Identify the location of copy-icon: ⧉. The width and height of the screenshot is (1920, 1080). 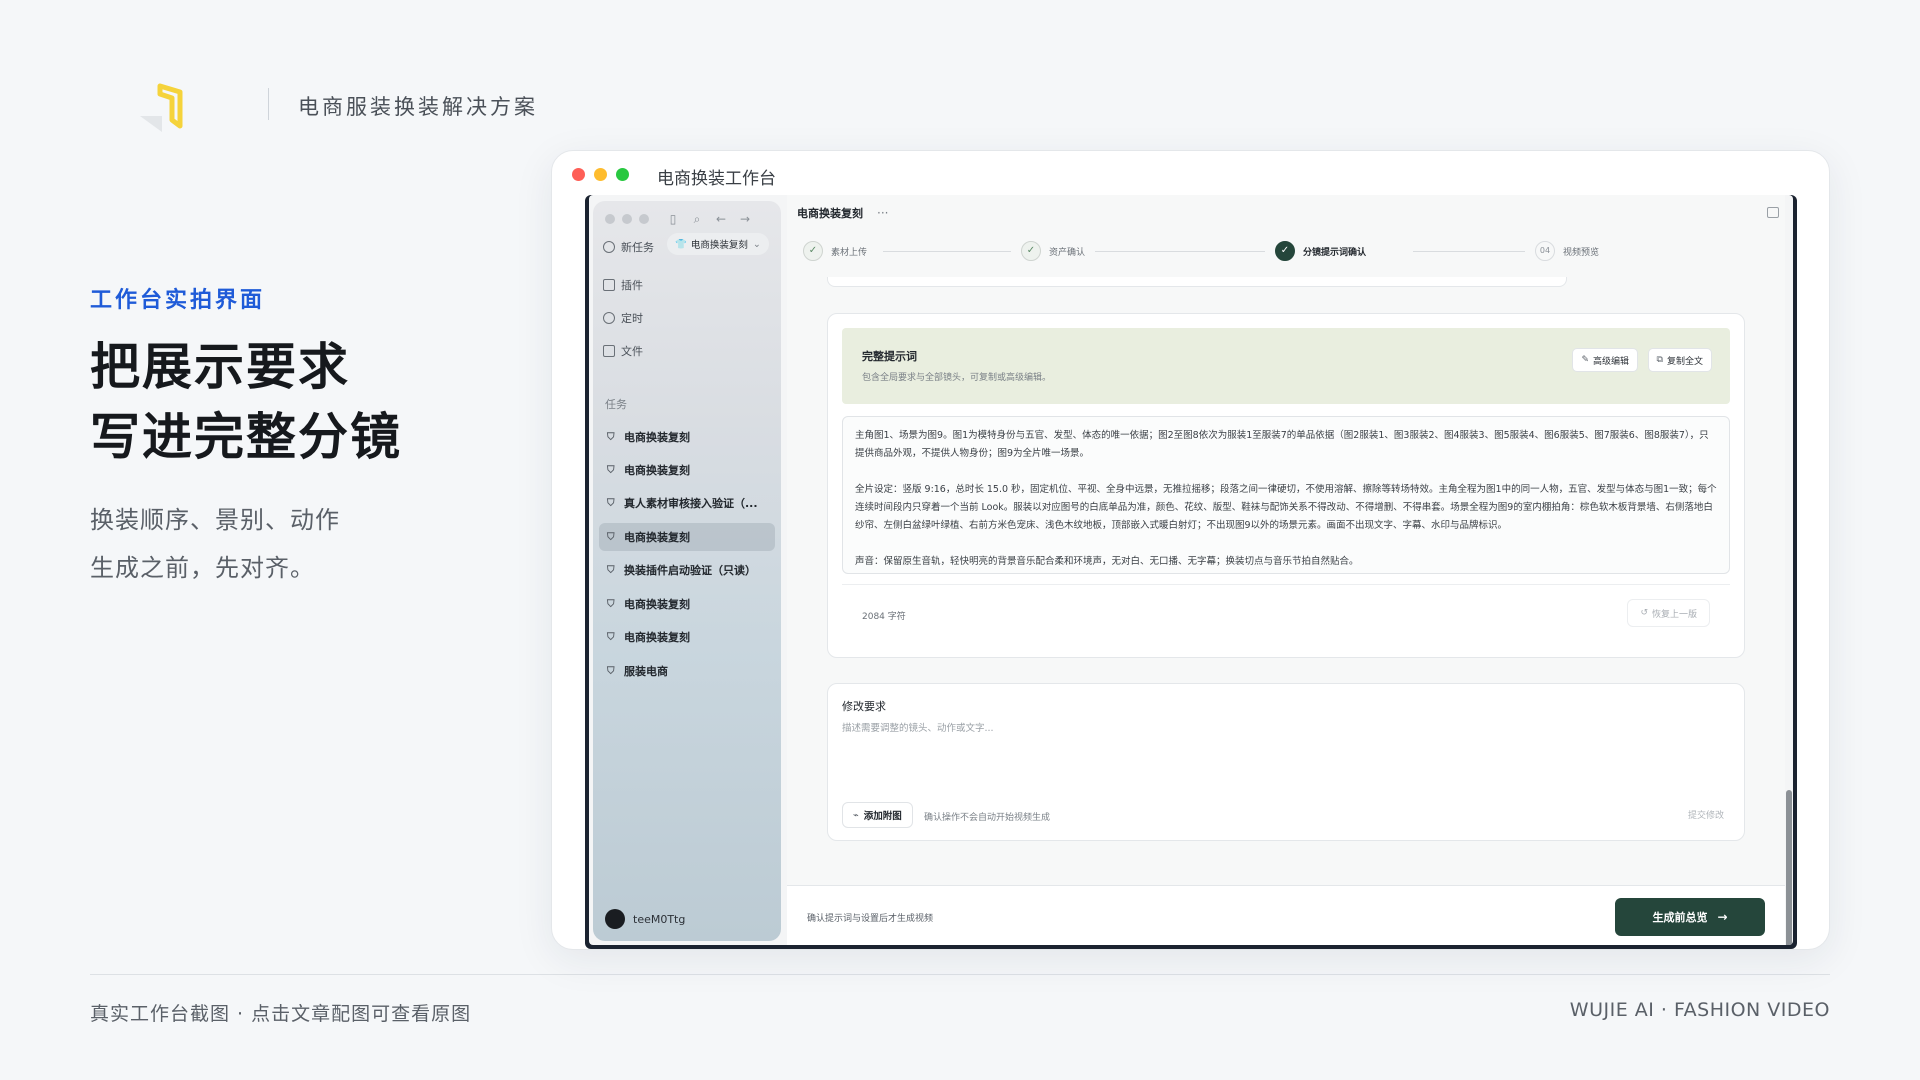
(1659, 360).